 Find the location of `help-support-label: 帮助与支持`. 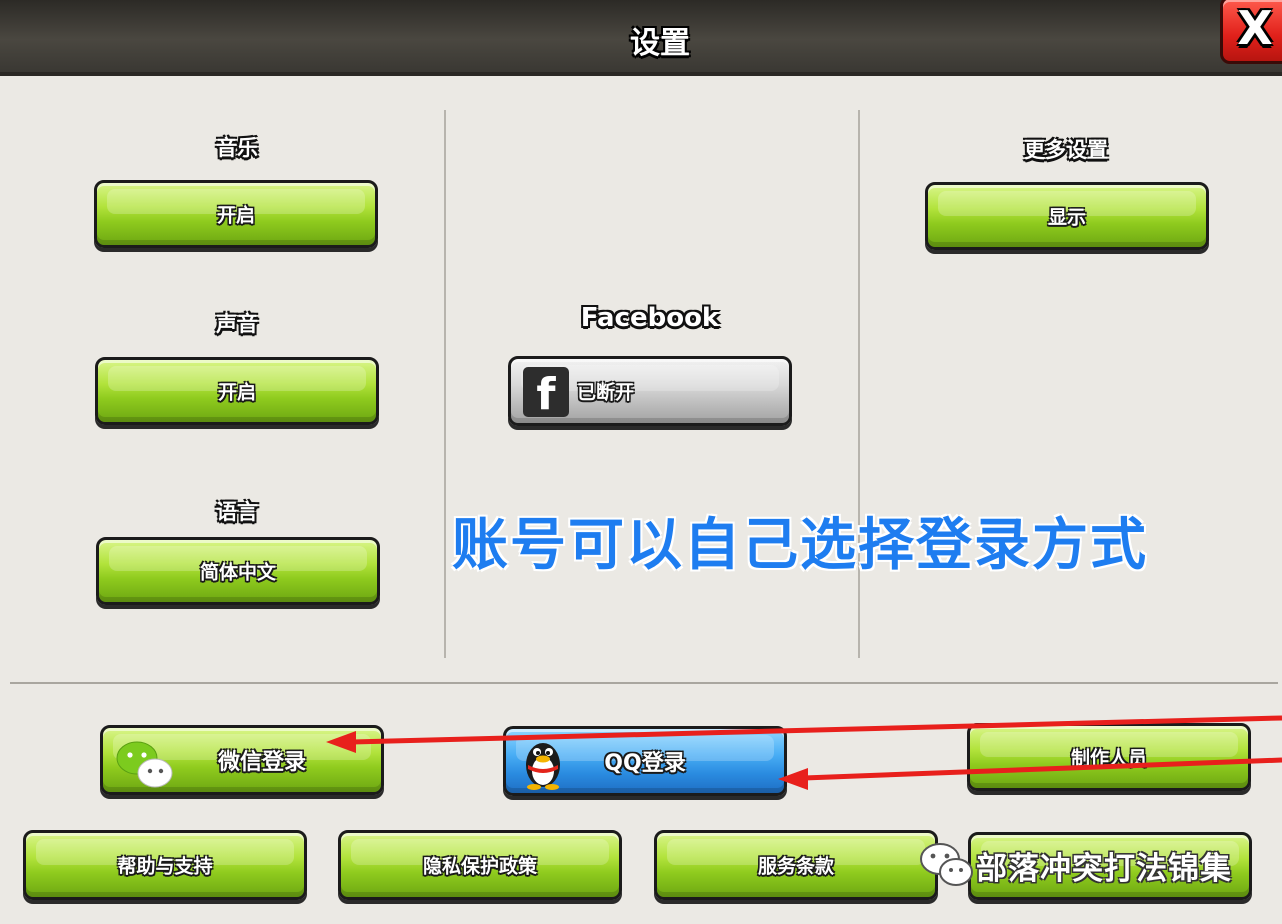

help-support-label: 帮助与支持 is located at coordinates (165, 866).